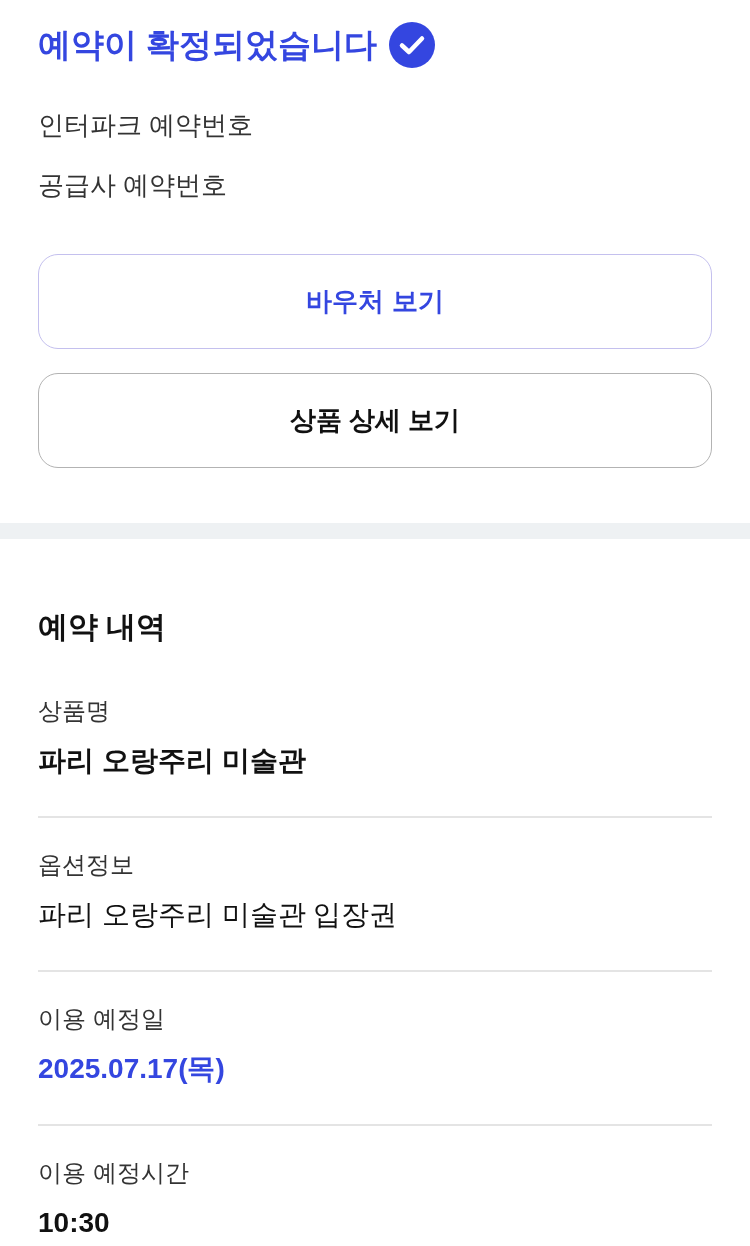 The width and height of the screenshot is (750, 1246). I want to click on detail-label: 이용 예정일, so click(101, 1019).